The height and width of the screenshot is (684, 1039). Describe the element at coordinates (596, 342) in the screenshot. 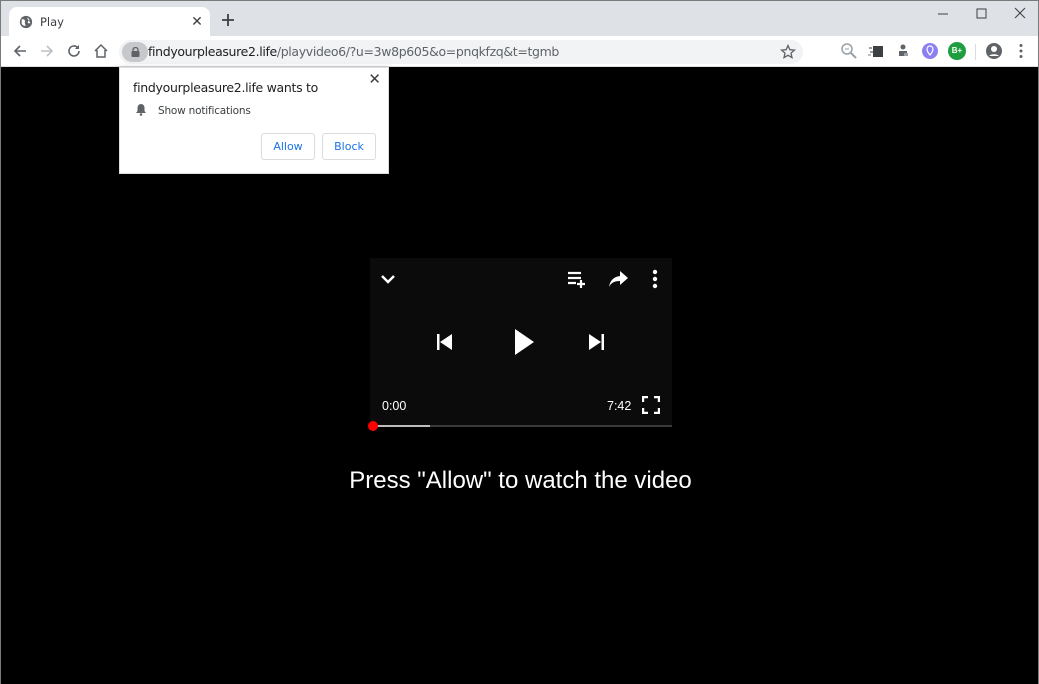

I see `next-track-icon` at that location.